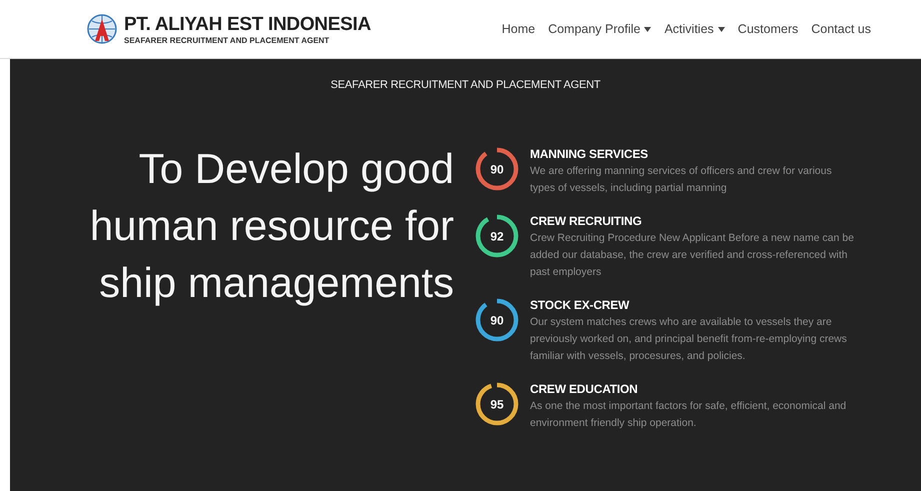 This screenshot has height=491, width=921. Describe the element at coordinates (692, 255) in the screenshot. I see `service-description: Crew Recruiting Procedure New Applicant Before a new name can be added our database, the crew are verified and cross-referenced with past employers` at that location.